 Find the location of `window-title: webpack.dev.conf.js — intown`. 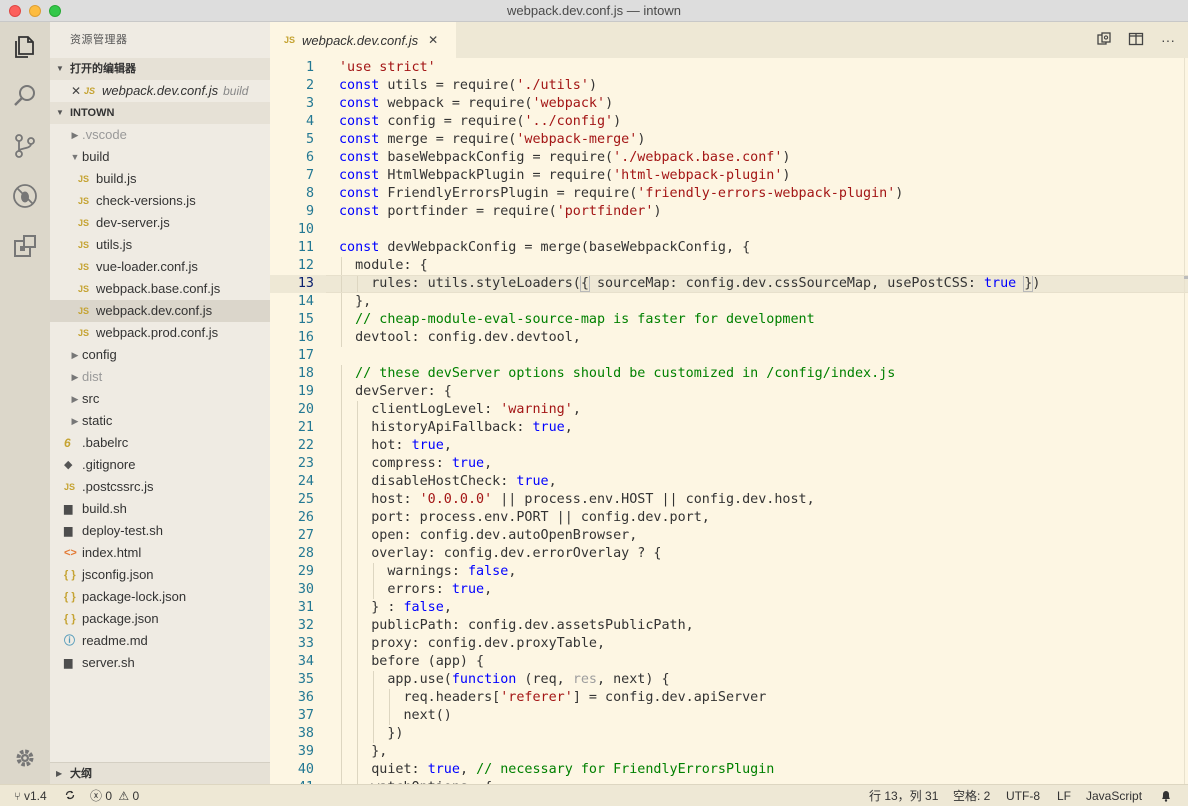

window-title: webpack.dev.conf.js — intown is located at coordinates (594, 10).